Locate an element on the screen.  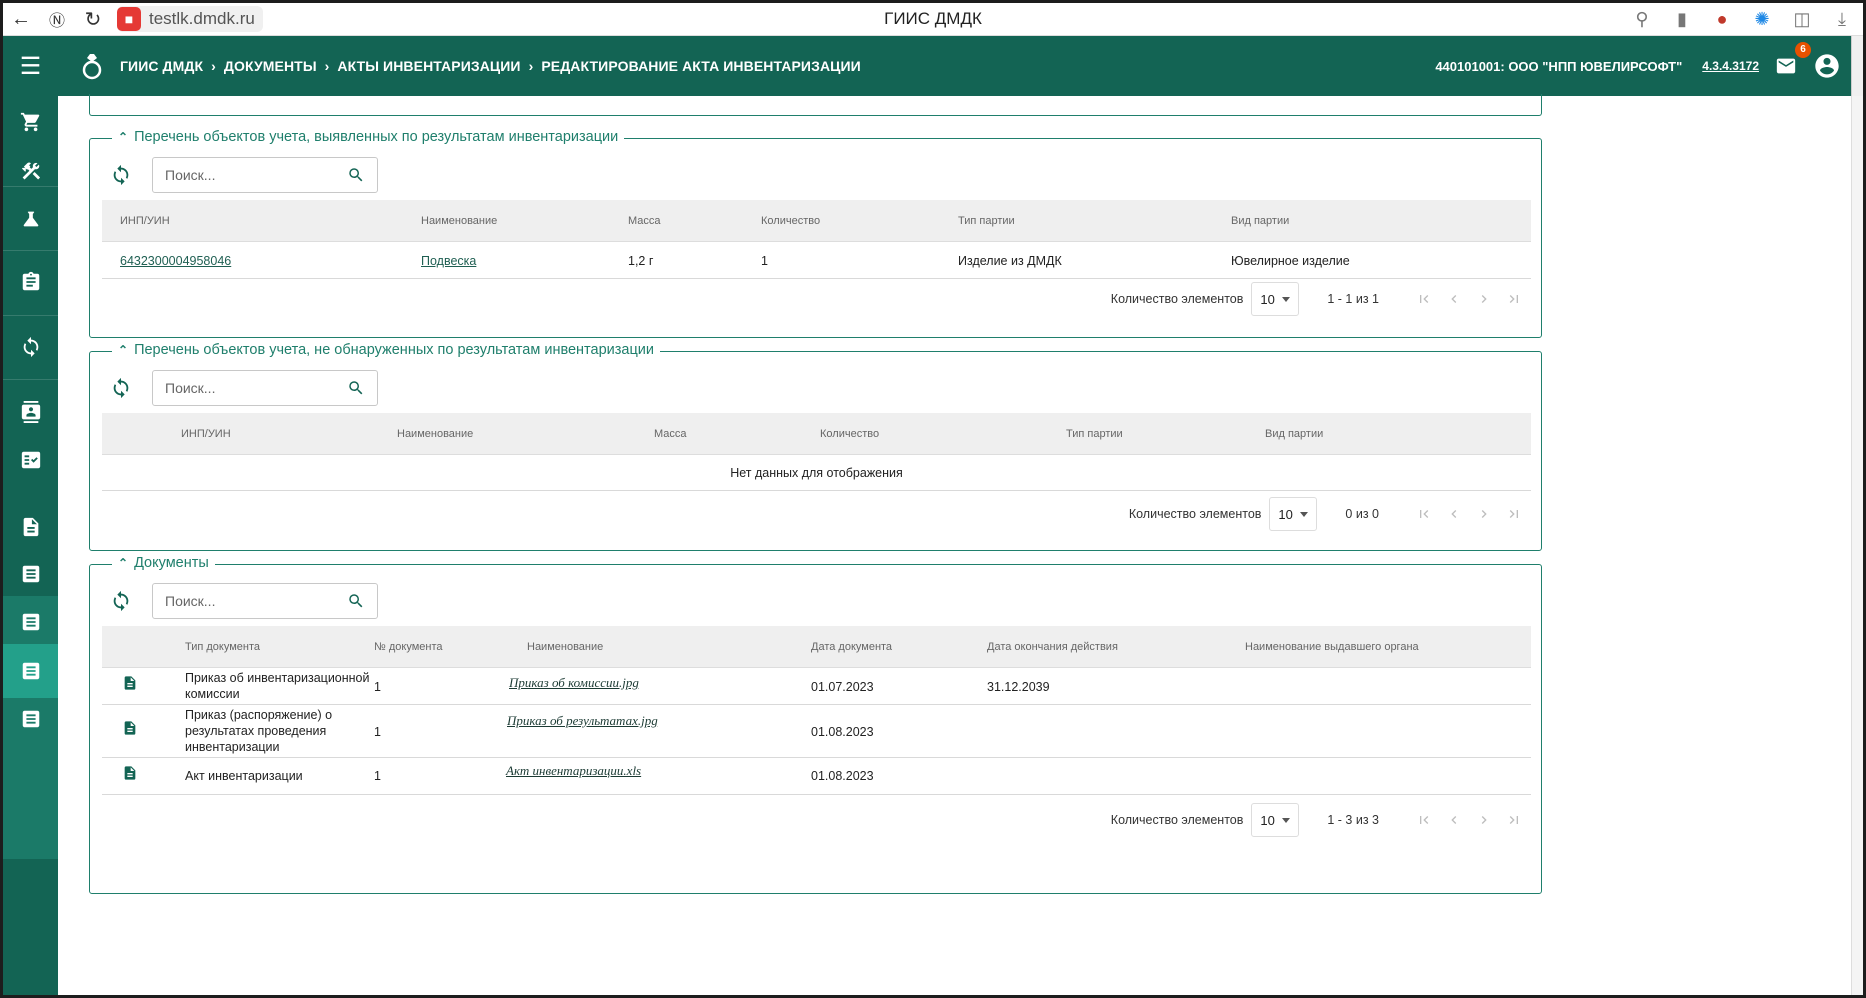
hamburger-menu-icon: ☰ is located at coordinates (30, 66).